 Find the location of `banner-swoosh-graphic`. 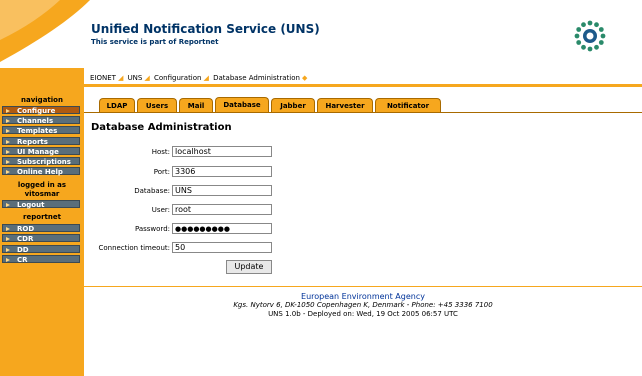

banner-swoosh-graphic is located at coordinates (45, 31).